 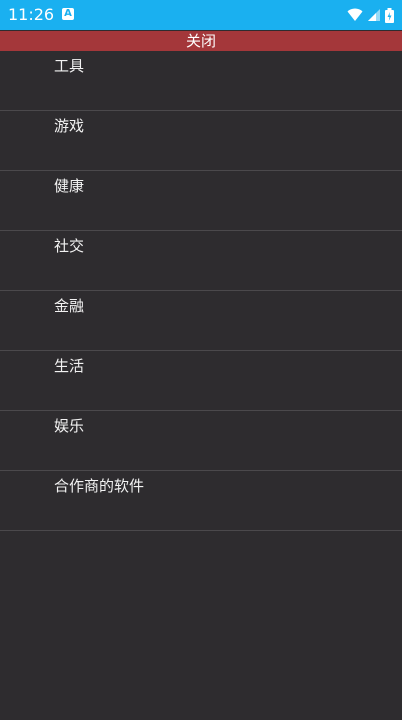 I want to click on category-label: 游戏, so click(x=69, y=126).